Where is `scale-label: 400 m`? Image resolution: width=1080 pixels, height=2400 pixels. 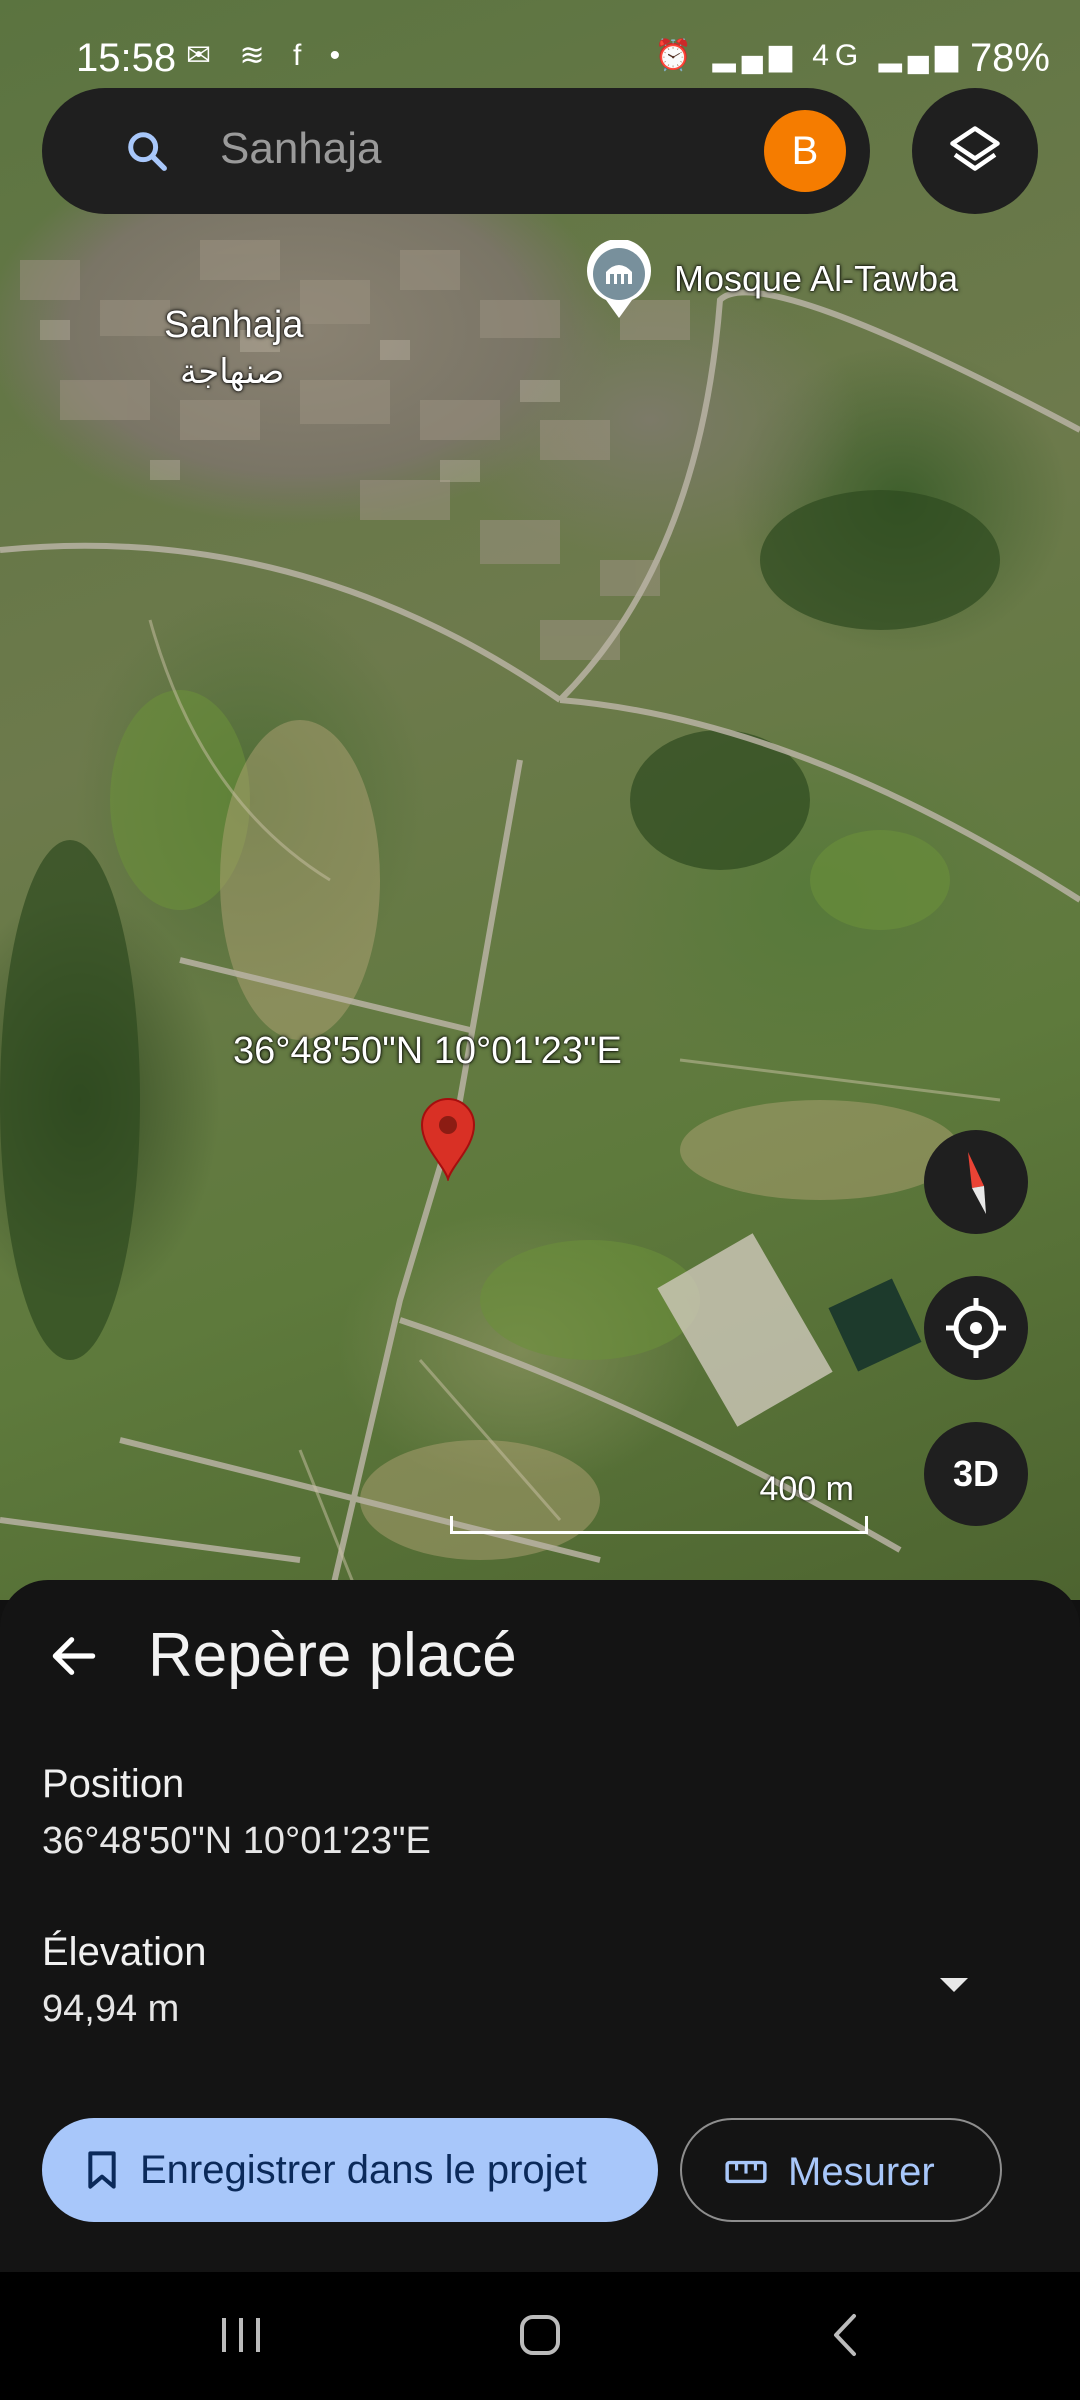 scale-label: 400 m is located at coordinates (807, 1489).